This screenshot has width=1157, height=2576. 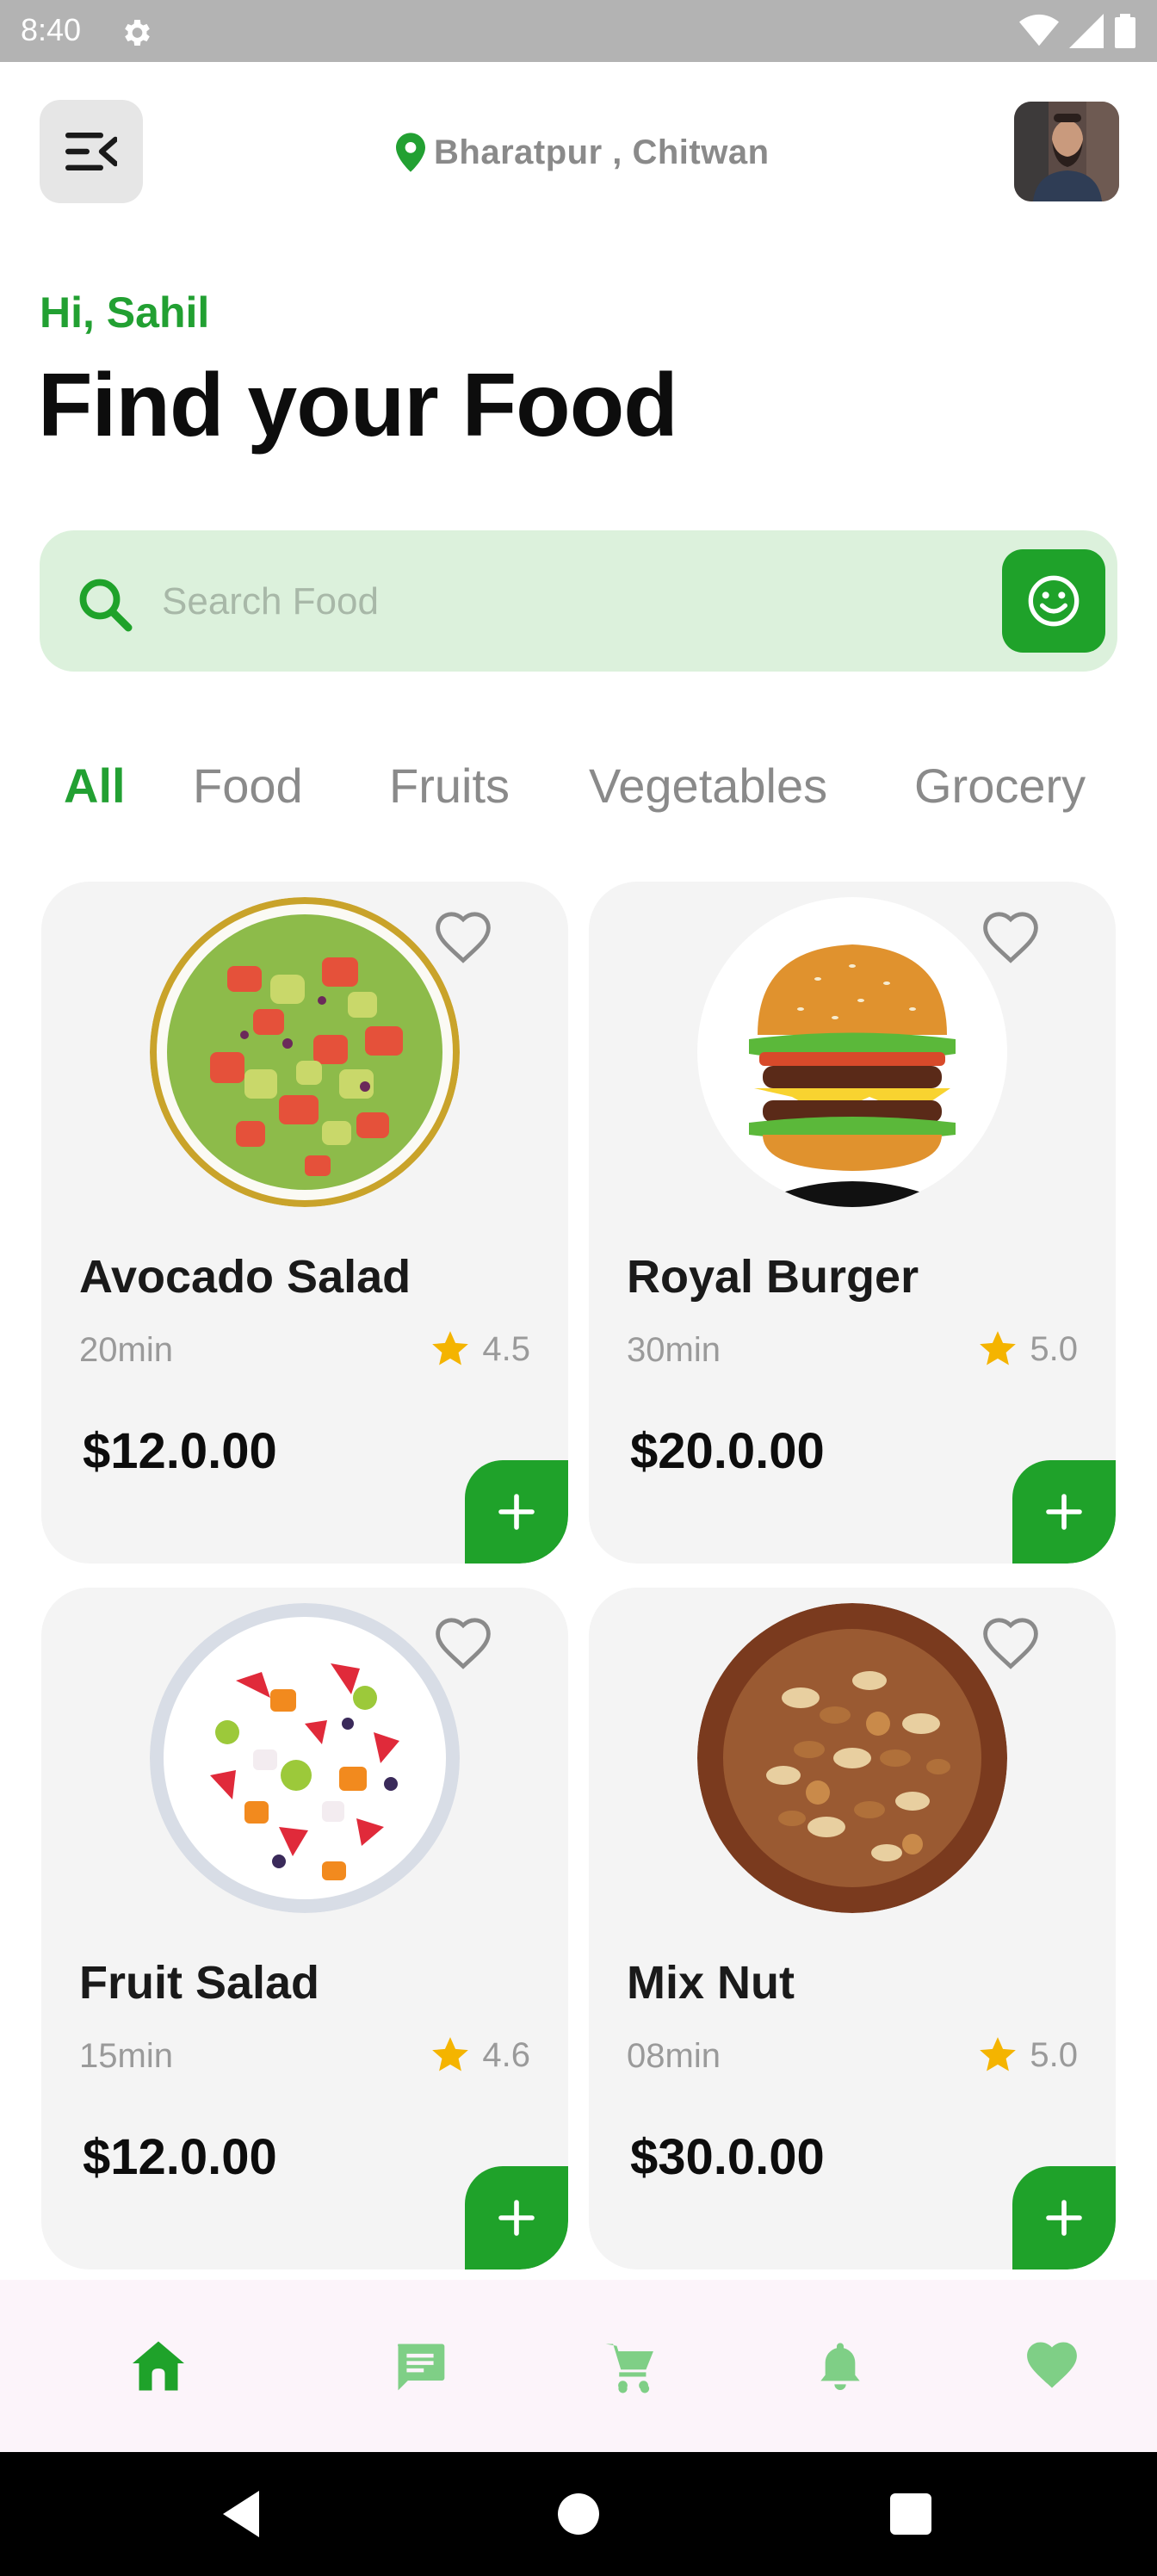 I want to click on category-tabs: All Food Fruits Vegetables Grocery, so click(x=579, y=792).